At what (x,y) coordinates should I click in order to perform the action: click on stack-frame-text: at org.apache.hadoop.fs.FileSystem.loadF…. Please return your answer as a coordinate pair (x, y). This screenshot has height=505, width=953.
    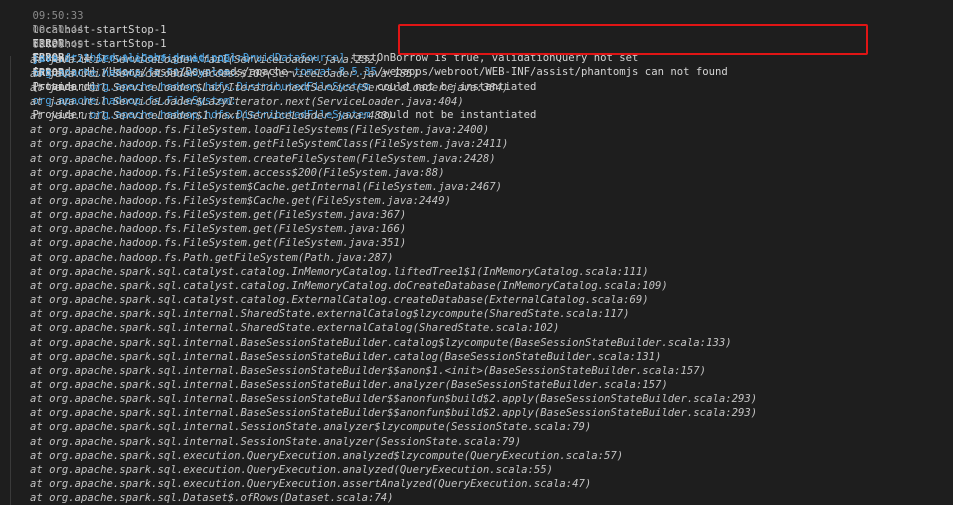
    Looking at the image, I should click on (260, 130).